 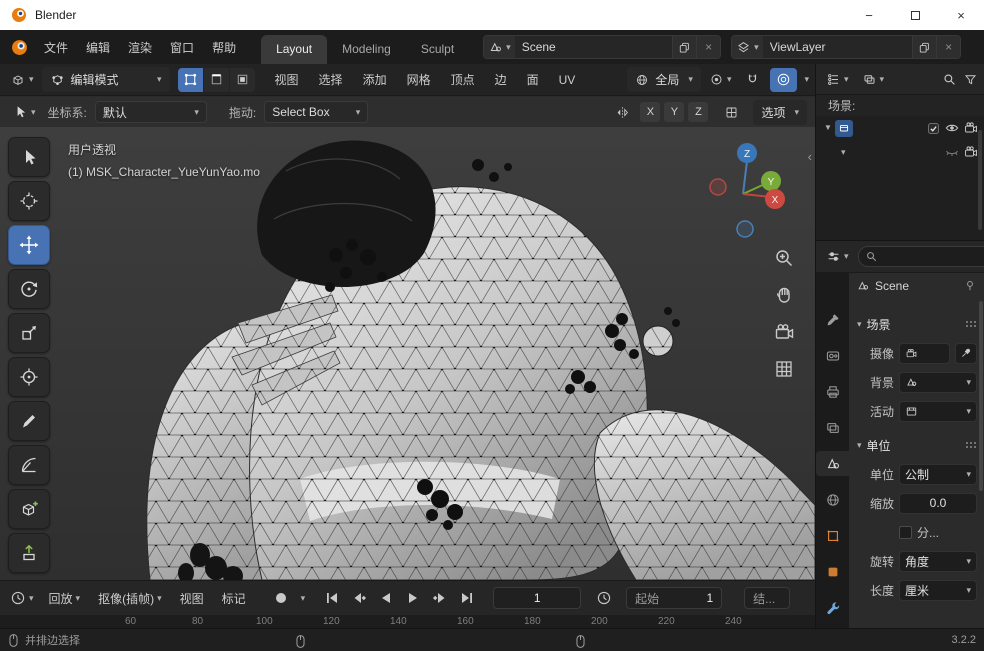 I want to click on modifier-properties-tab, so click(x=832, y=607).